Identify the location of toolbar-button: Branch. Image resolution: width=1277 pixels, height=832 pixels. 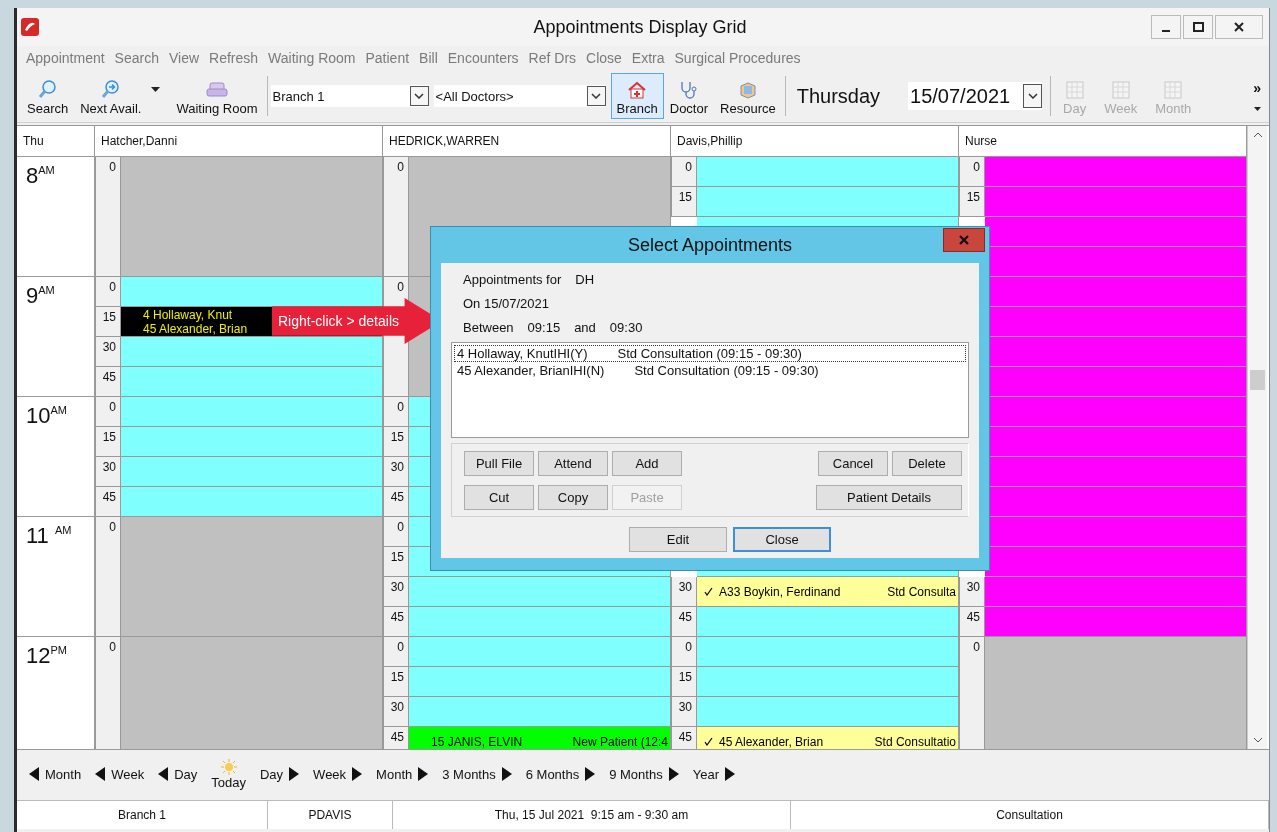
(637, 96).